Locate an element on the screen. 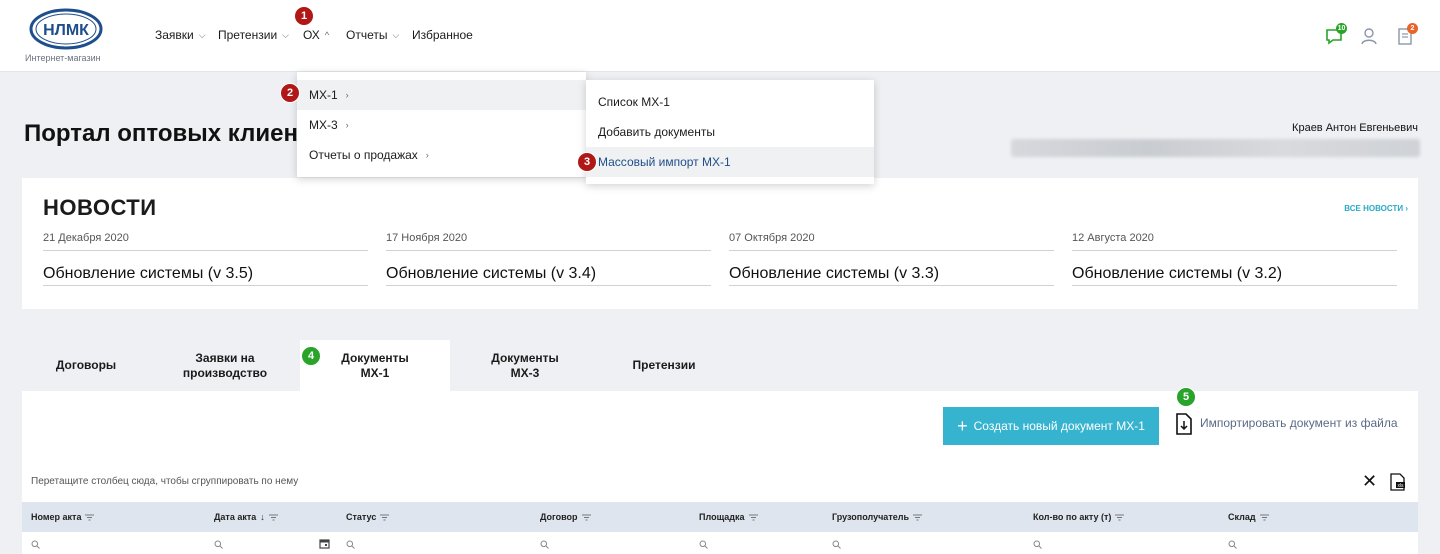 The width and height of the screenshot is (1440, 554). create-document-button: + Создать новый документ МХ-1 is located at coordinates (1051, 426).